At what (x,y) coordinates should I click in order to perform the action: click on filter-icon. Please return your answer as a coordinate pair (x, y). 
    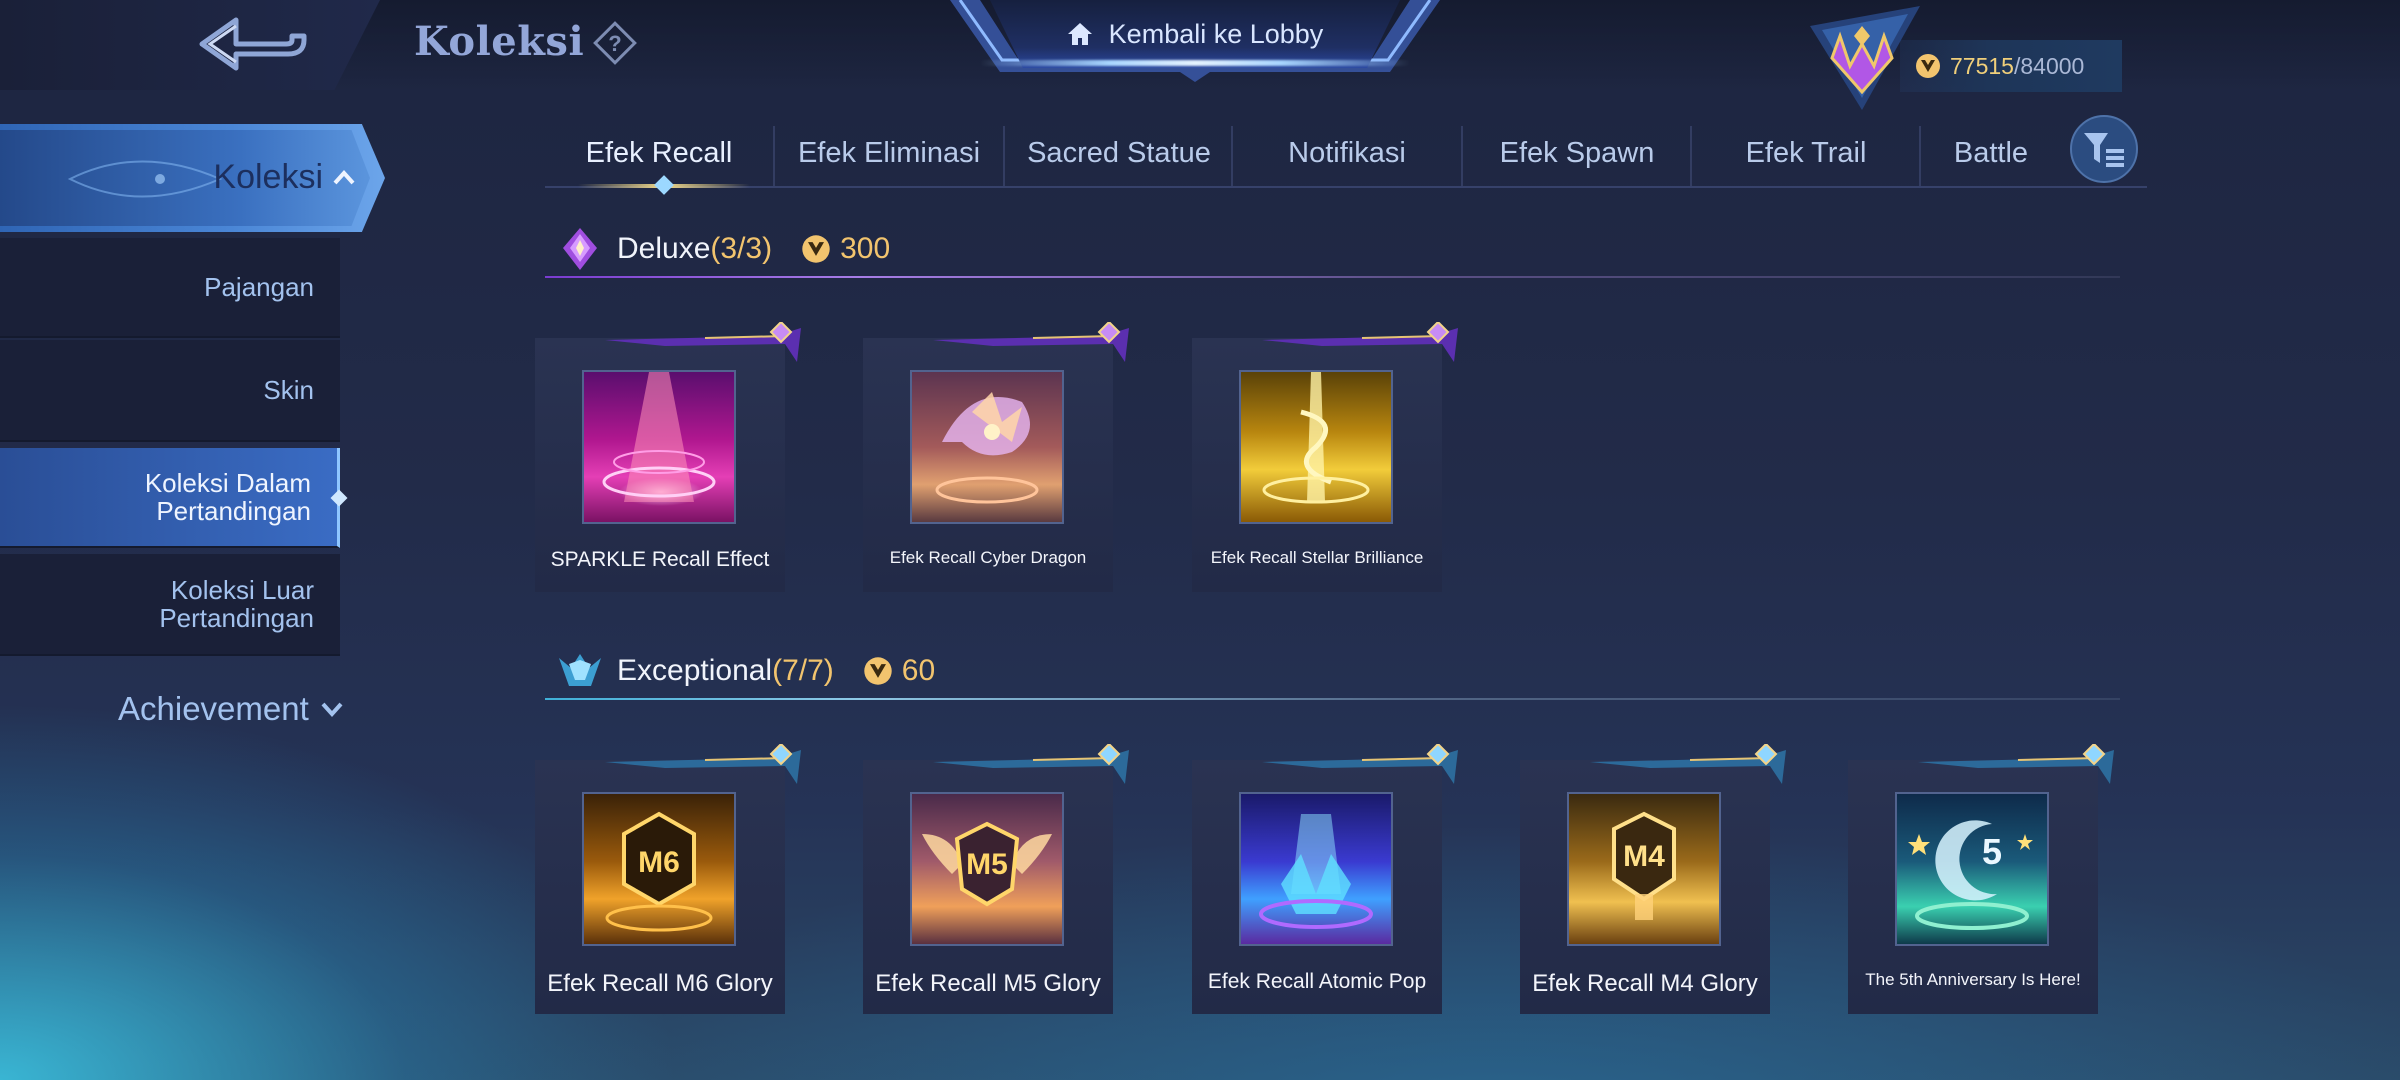
    Looking at the image, I should click on (2104, 150).